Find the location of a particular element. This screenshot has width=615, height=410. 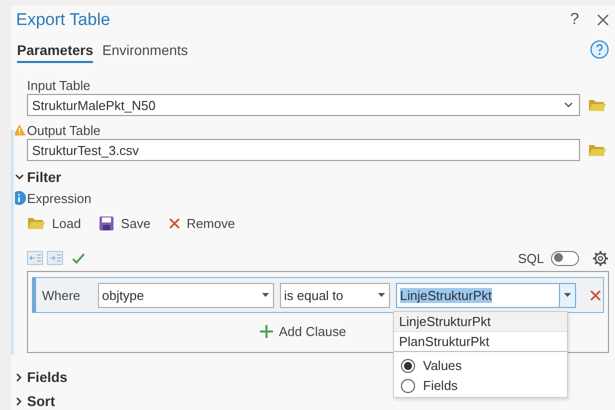

where-label: Where is located at coordinates (62, 295).